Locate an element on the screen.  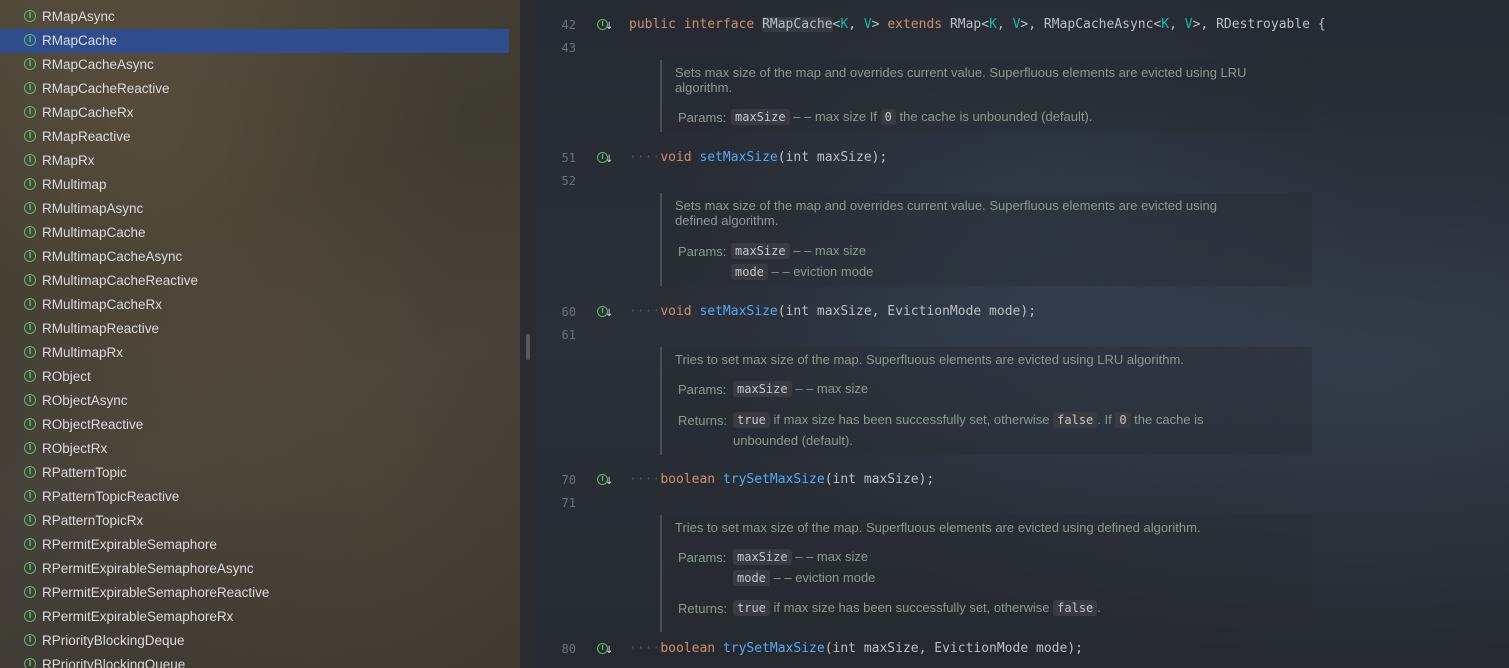
tree-item: I RMapAsync is located at coordinates (254, 17).